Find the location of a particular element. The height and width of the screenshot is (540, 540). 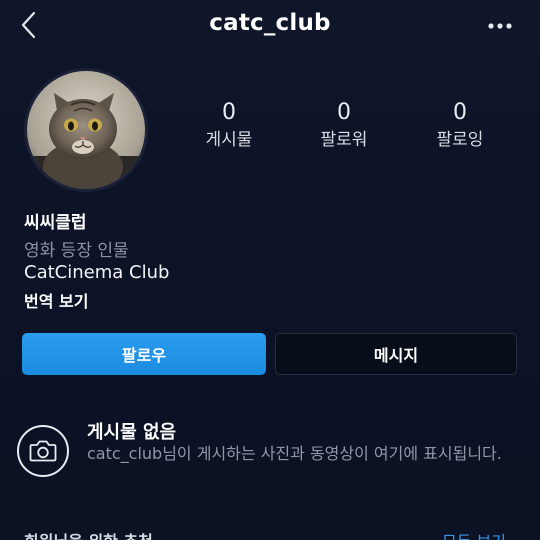

following-count-label: 팔로잉 is located at coordinates (460, 140).